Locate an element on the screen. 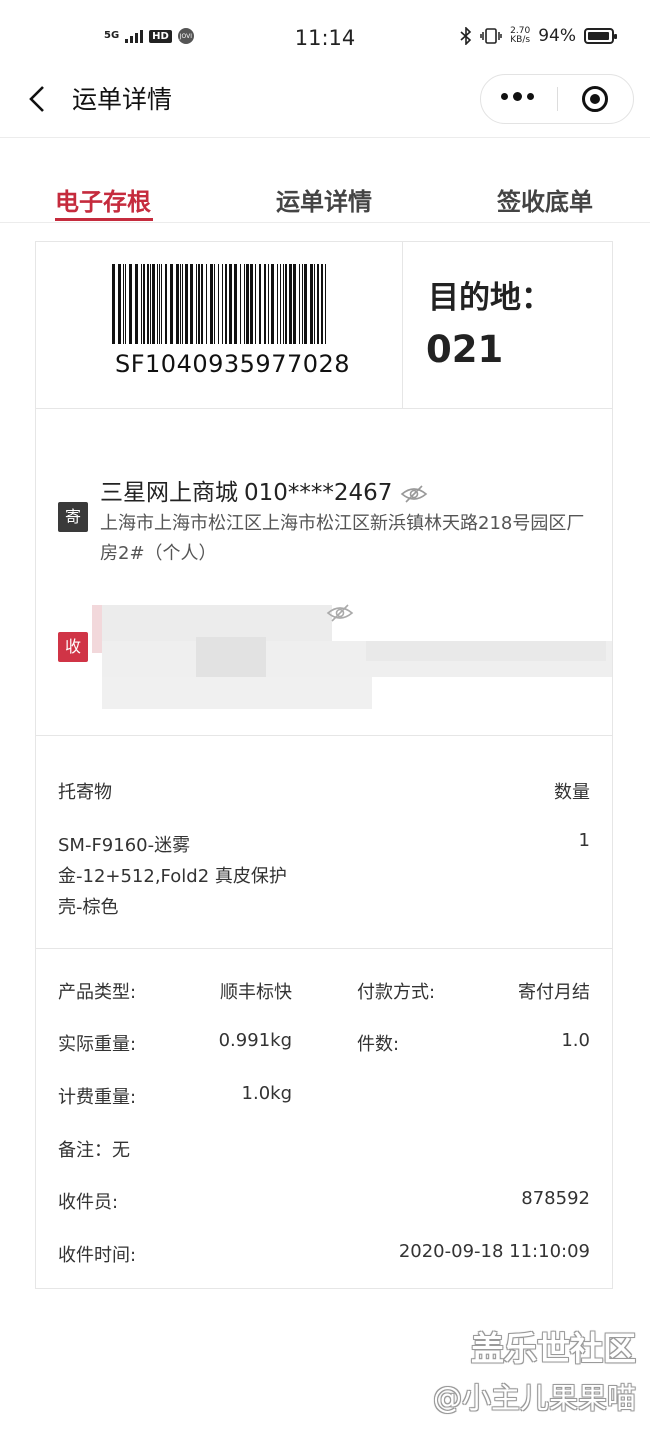  product-type-value: 顺丰标快 is located at coordinates (256, 992).